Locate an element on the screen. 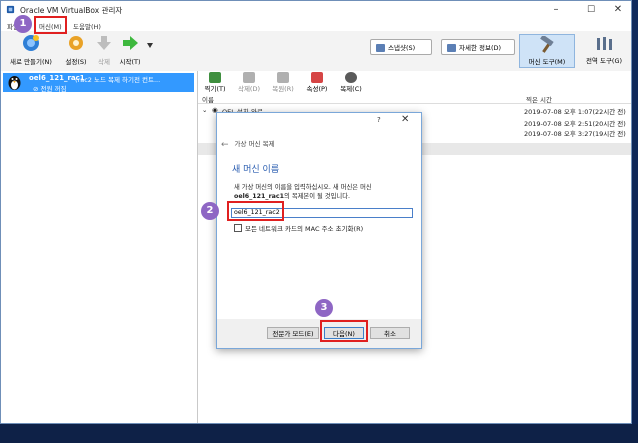  help-button: ? is located at coordinates (379, 120).